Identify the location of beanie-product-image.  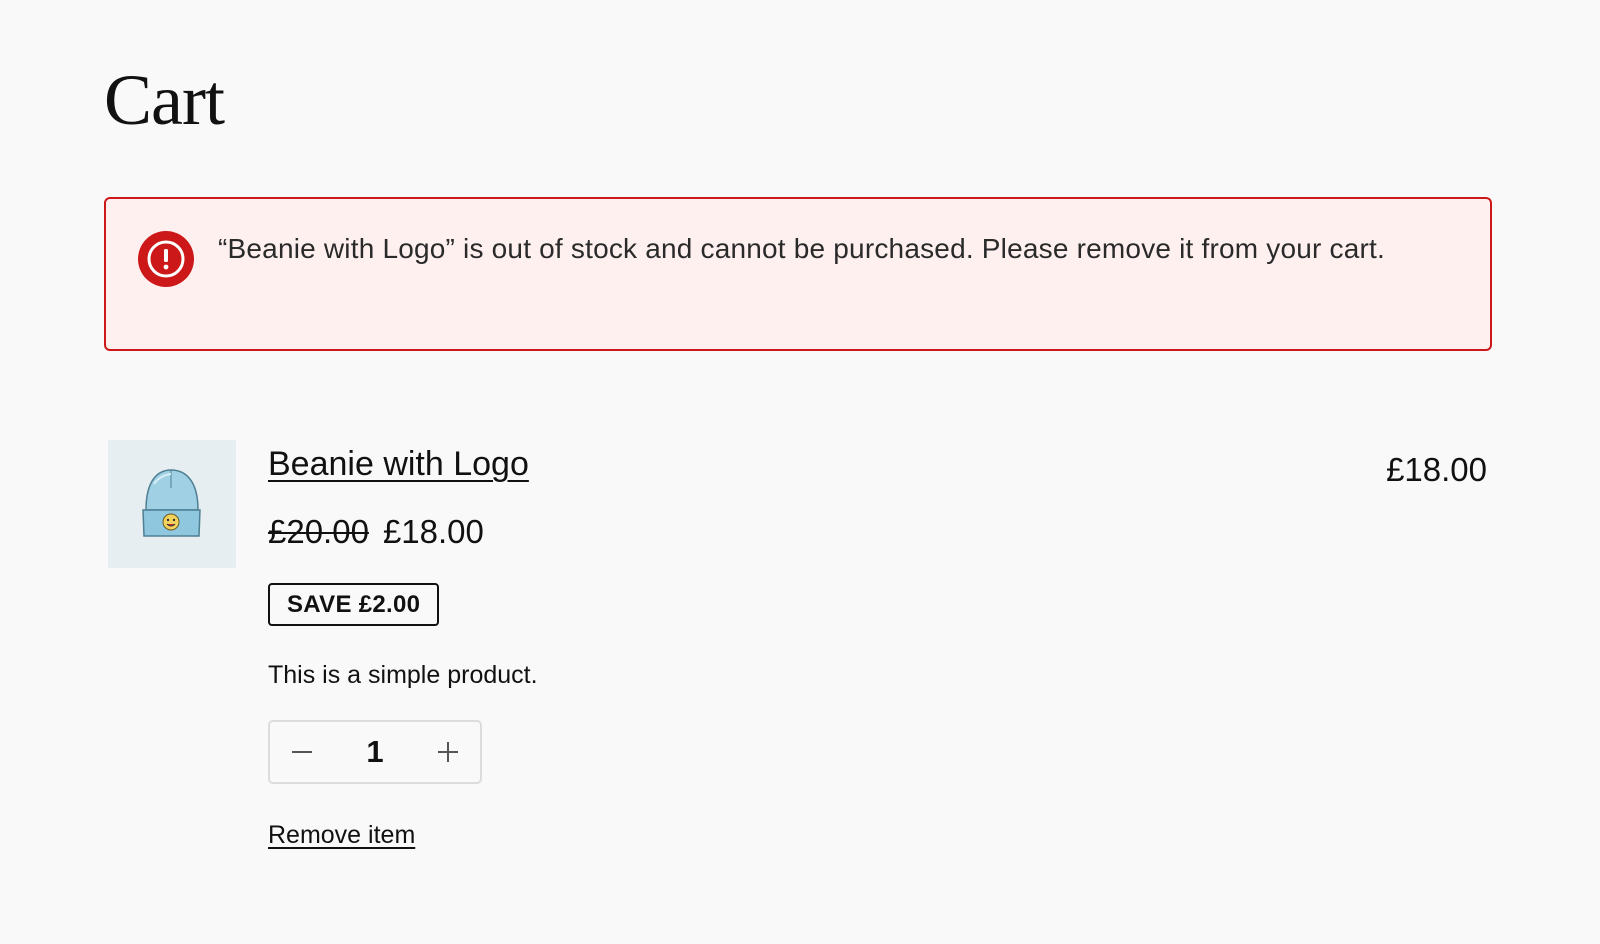
(171, 503).